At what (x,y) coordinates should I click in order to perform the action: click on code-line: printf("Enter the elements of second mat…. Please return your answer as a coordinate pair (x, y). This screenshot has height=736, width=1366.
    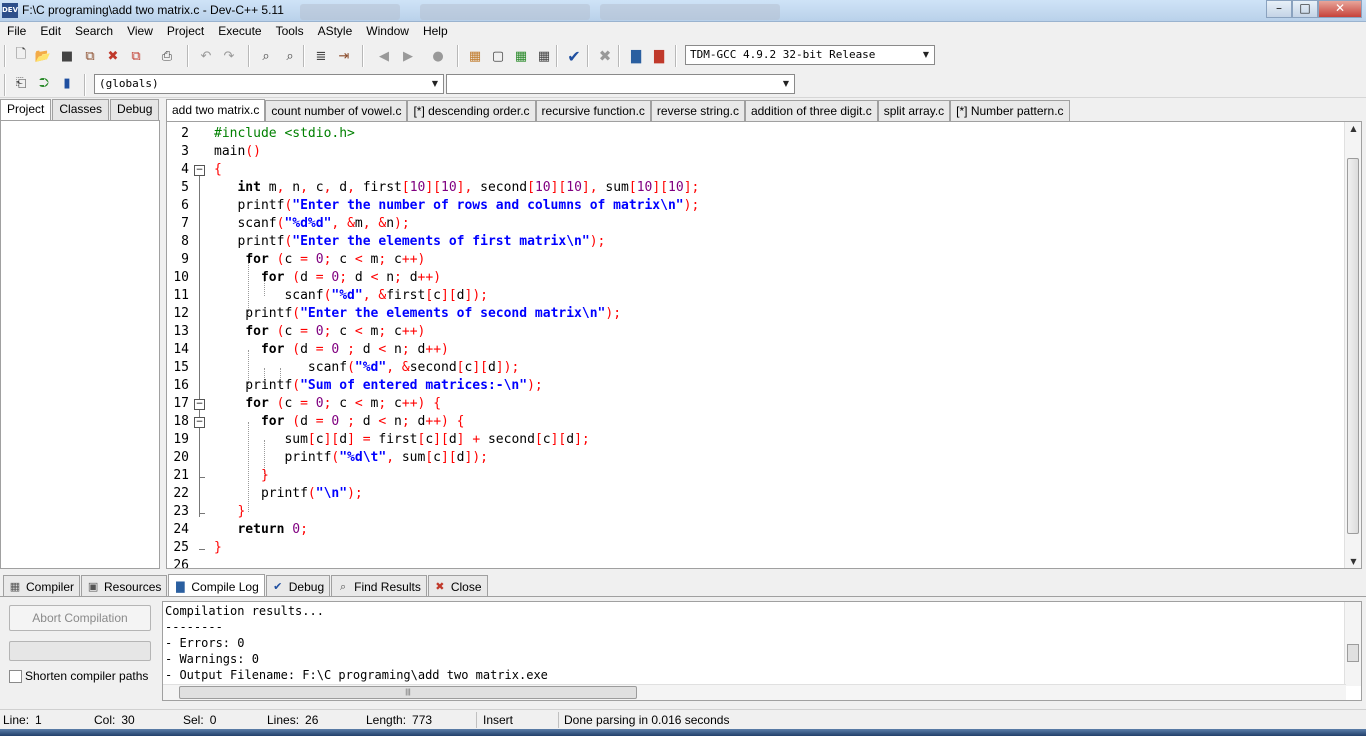
    Looking at the image, I should click on (456, 314).